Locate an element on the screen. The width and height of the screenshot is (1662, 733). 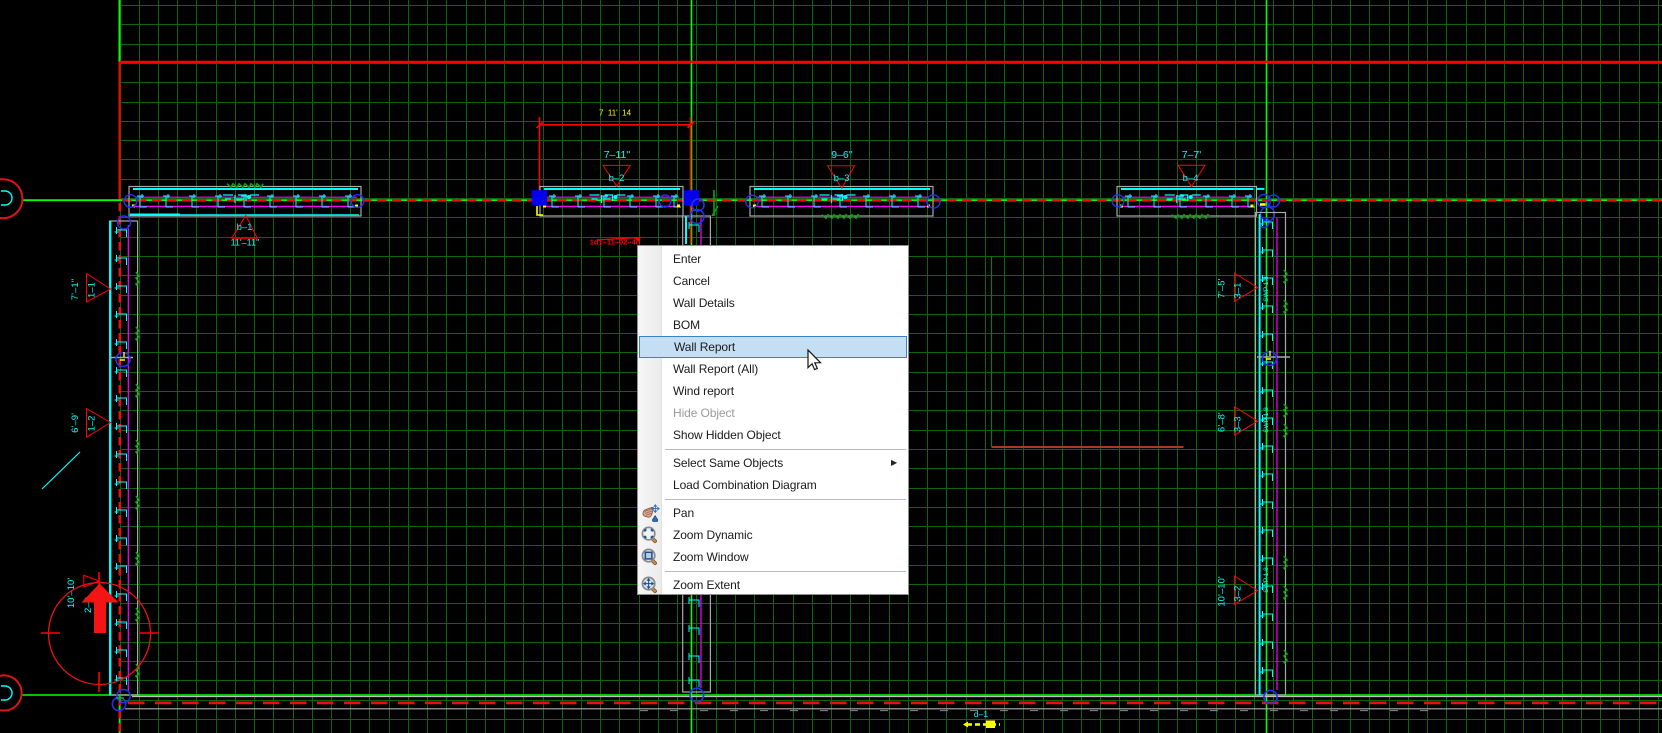
svg-text: 6’–9' is located at coordinates (75, 423).